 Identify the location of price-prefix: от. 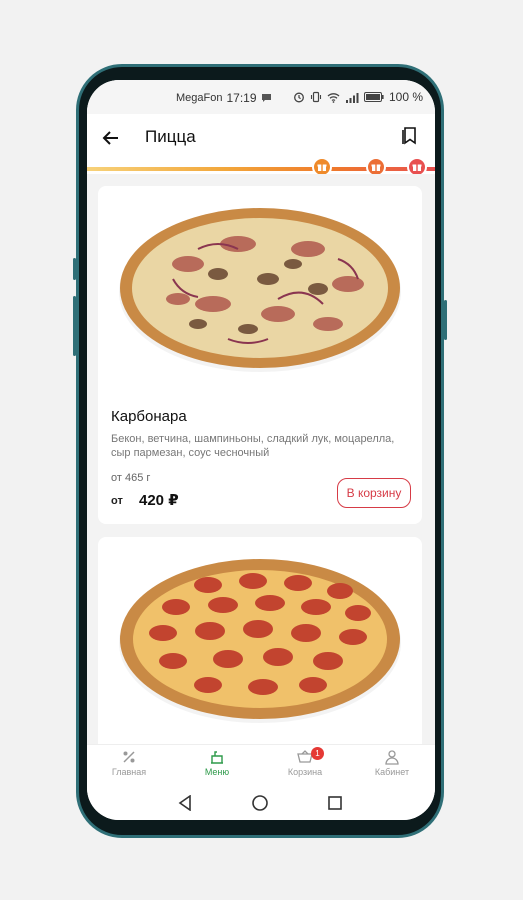
(117, 501).